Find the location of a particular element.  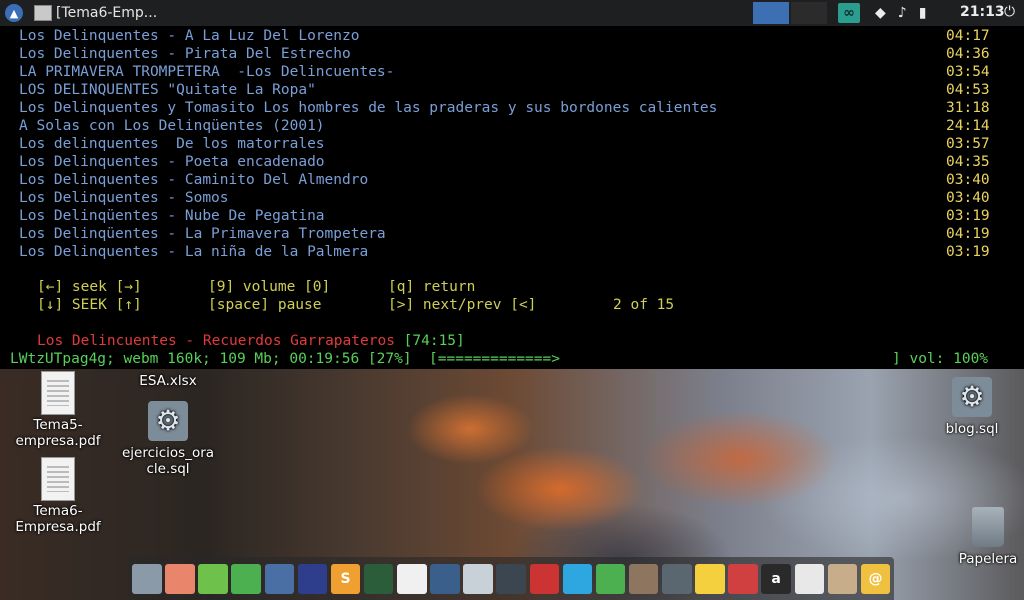

track-title: A Solas con Los Delinqüentes (2001) is located at coordinates (172, 126).